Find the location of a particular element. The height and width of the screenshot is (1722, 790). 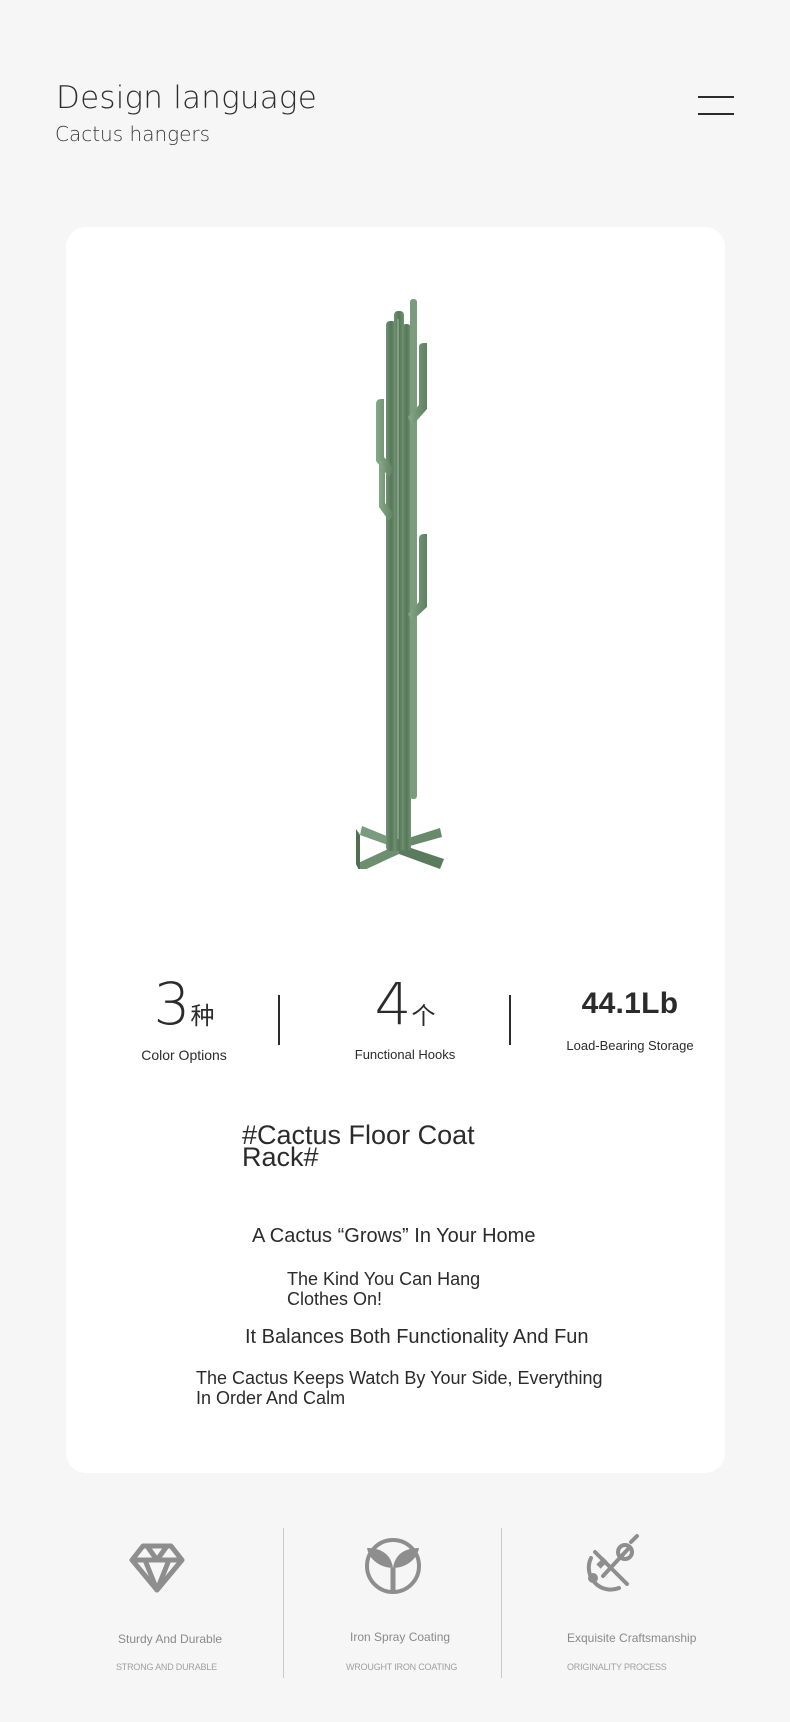

menu-button is located at coordinates (717, 105).